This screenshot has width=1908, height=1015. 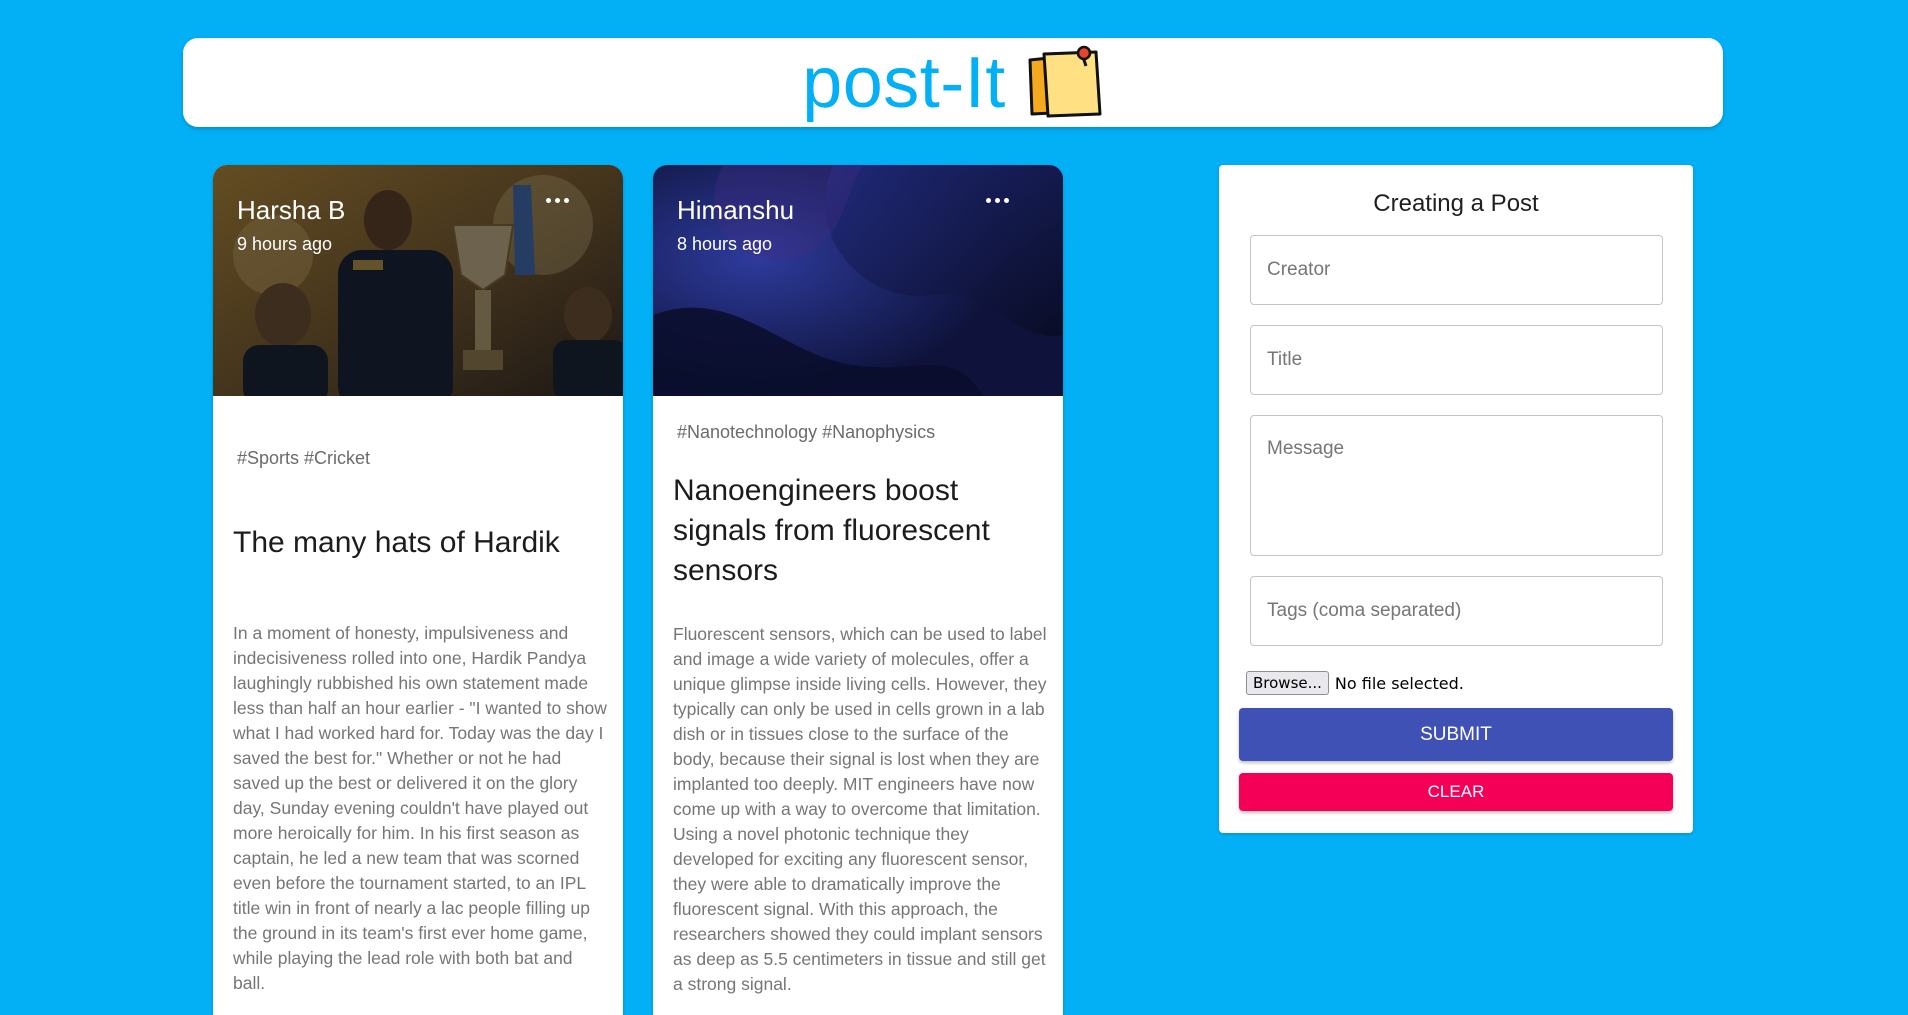 What do you see at coordinates (1456, 270) in the screenshot?
I see `creator-input` at bounding box center [1456, 270].